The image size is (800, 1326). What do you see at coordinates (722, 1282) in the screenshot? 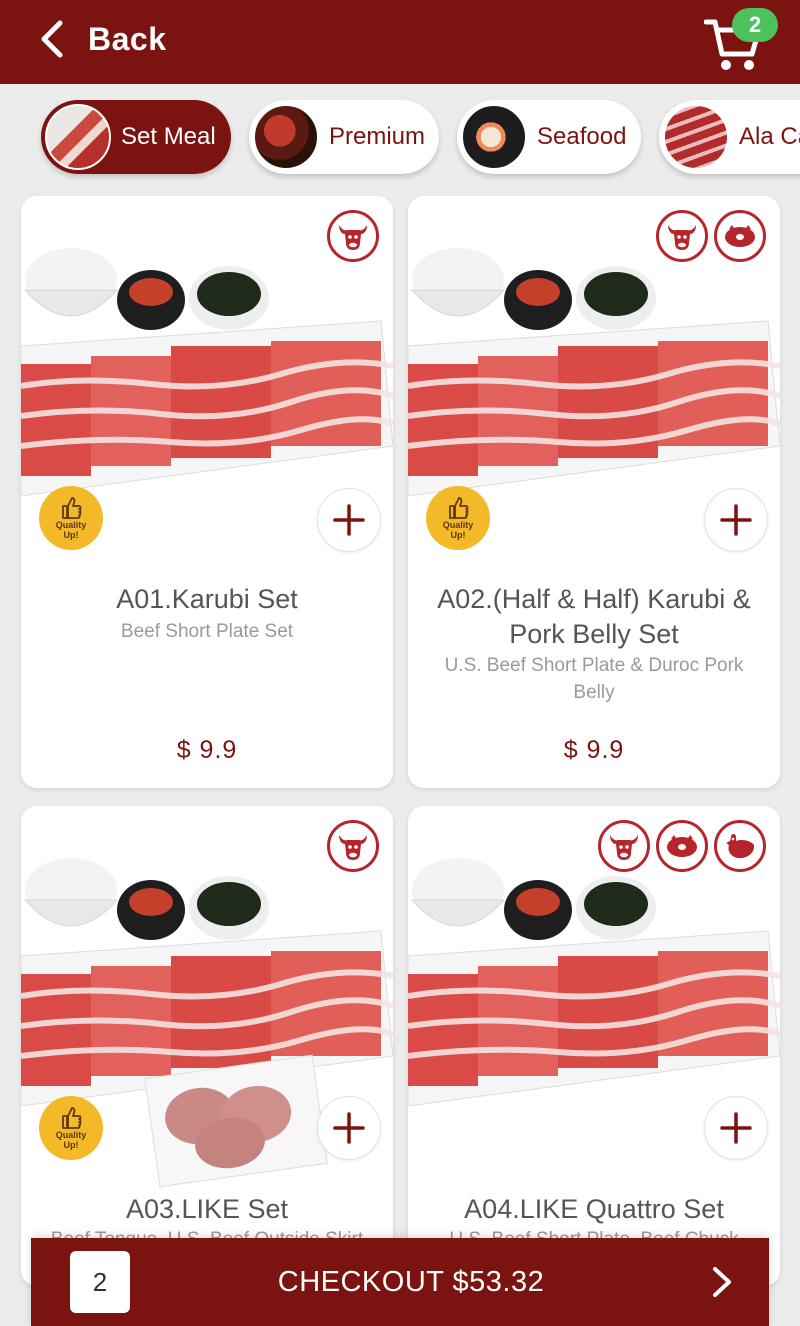
I see `chevron-right-icon` at bounding box center [722, 1282].